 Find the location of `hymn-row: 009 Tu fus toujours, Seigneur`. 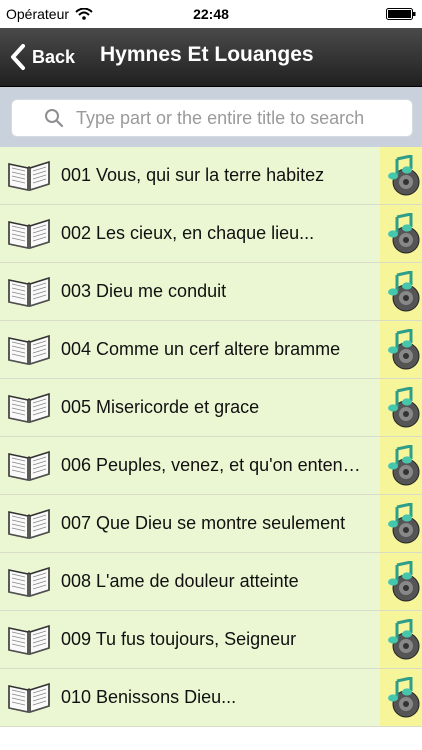

hymn-row: 009 Tu fus toujours, Seigneur is located at coordinates (211, 640).